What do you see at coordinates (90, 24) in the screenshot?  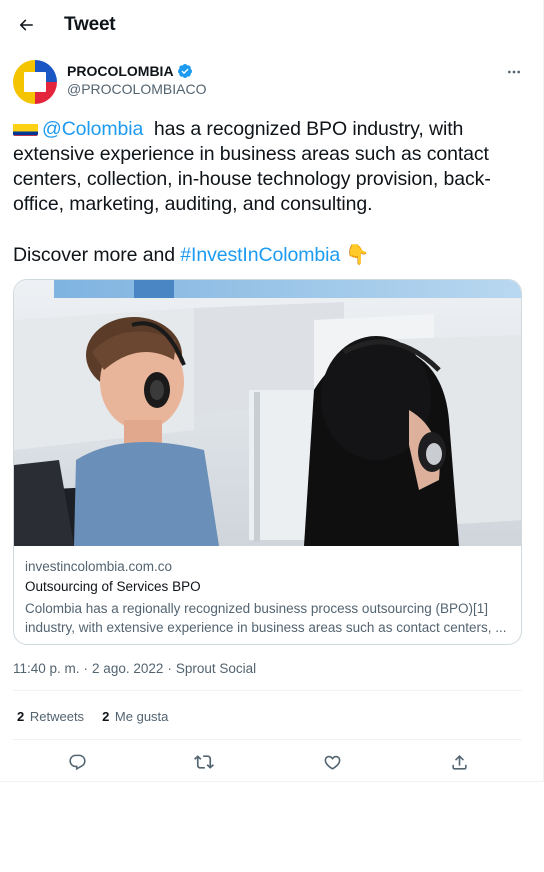 I see `page-title: Tweet` at bounding box center [90, 24].